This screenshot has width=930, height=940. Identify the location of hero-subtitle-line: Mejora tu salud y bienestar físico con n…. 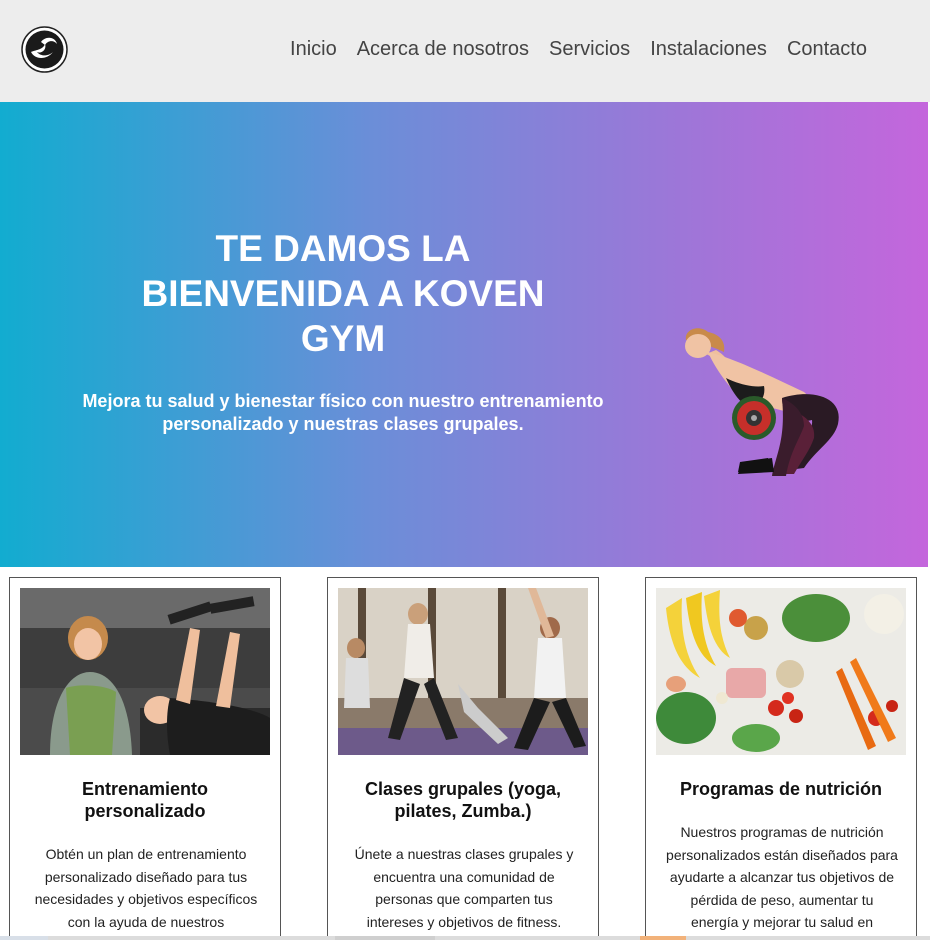
(343, 401).